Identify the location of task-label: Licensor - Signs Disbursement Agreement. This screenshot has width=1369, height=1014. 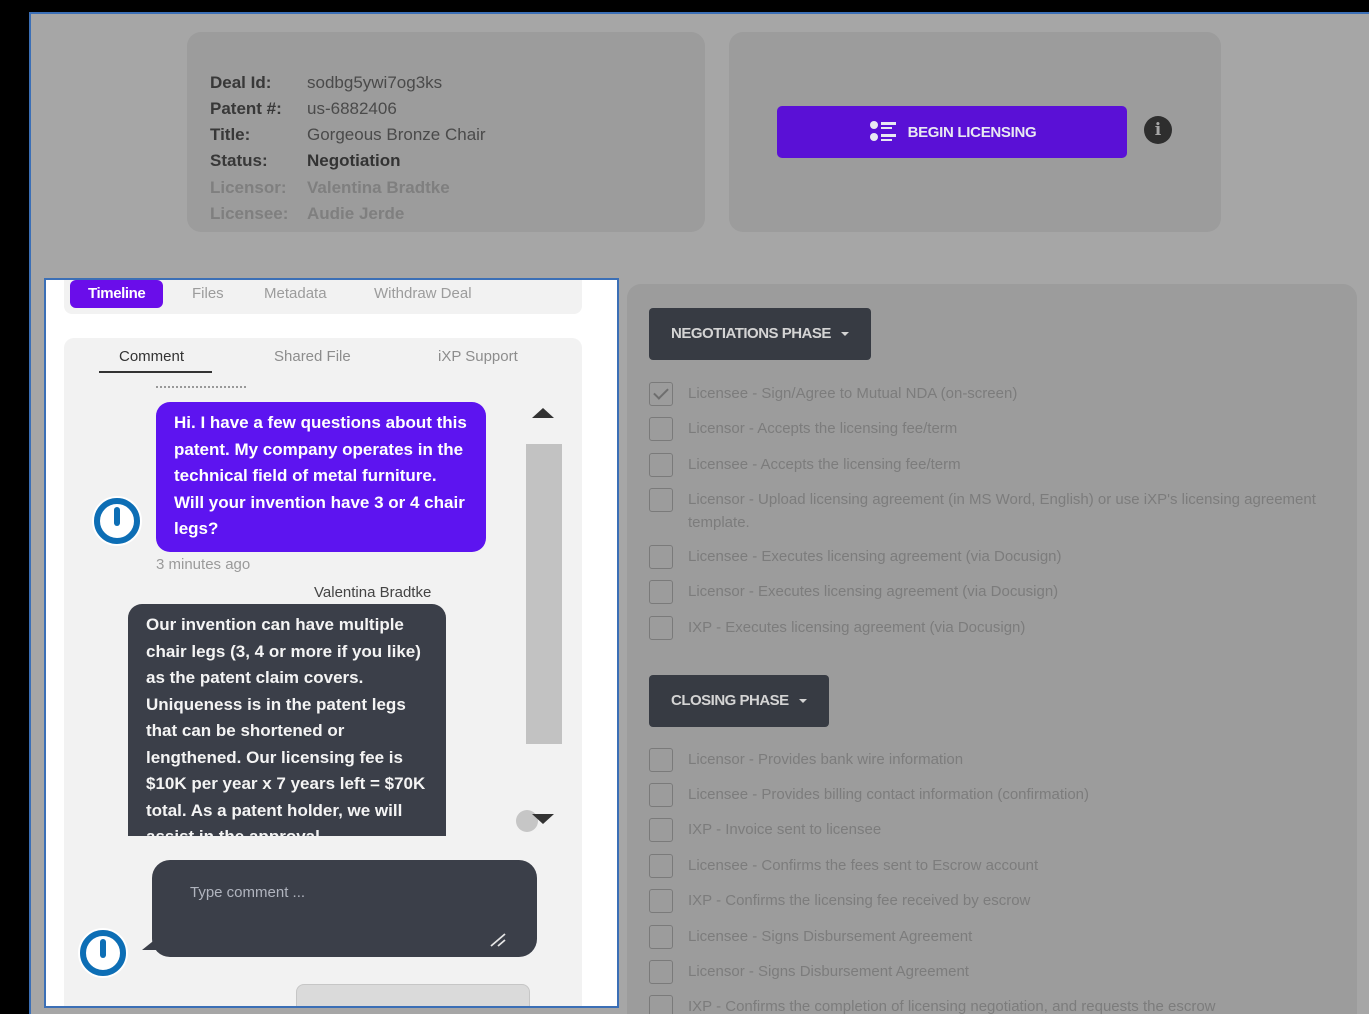
(828, 971).